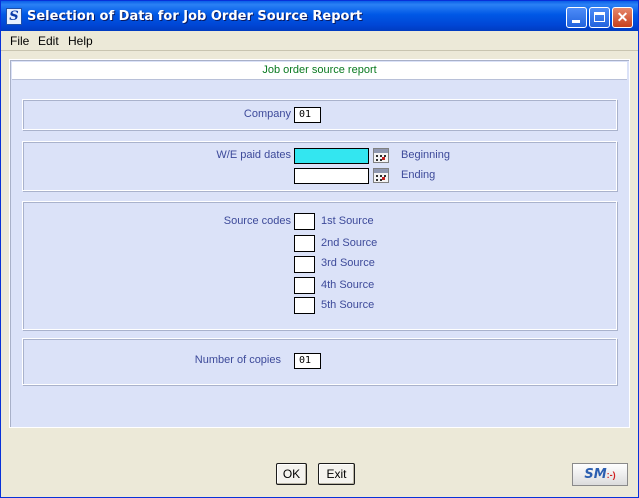  I want to click on app-icon: S, so click(14, 16).